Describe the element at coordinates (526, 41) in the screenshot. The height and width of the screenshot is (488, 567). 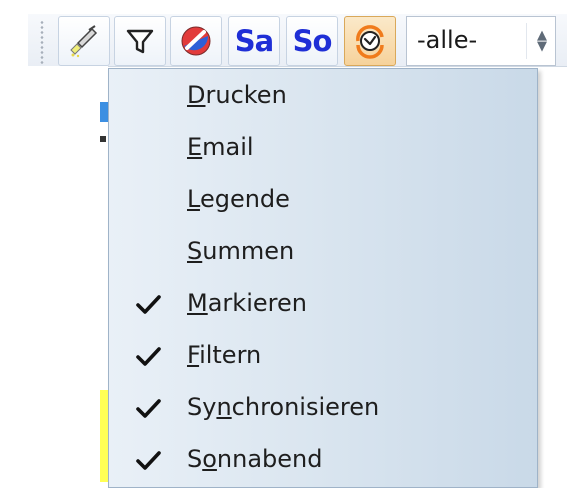
I see `select-divider` at that location.